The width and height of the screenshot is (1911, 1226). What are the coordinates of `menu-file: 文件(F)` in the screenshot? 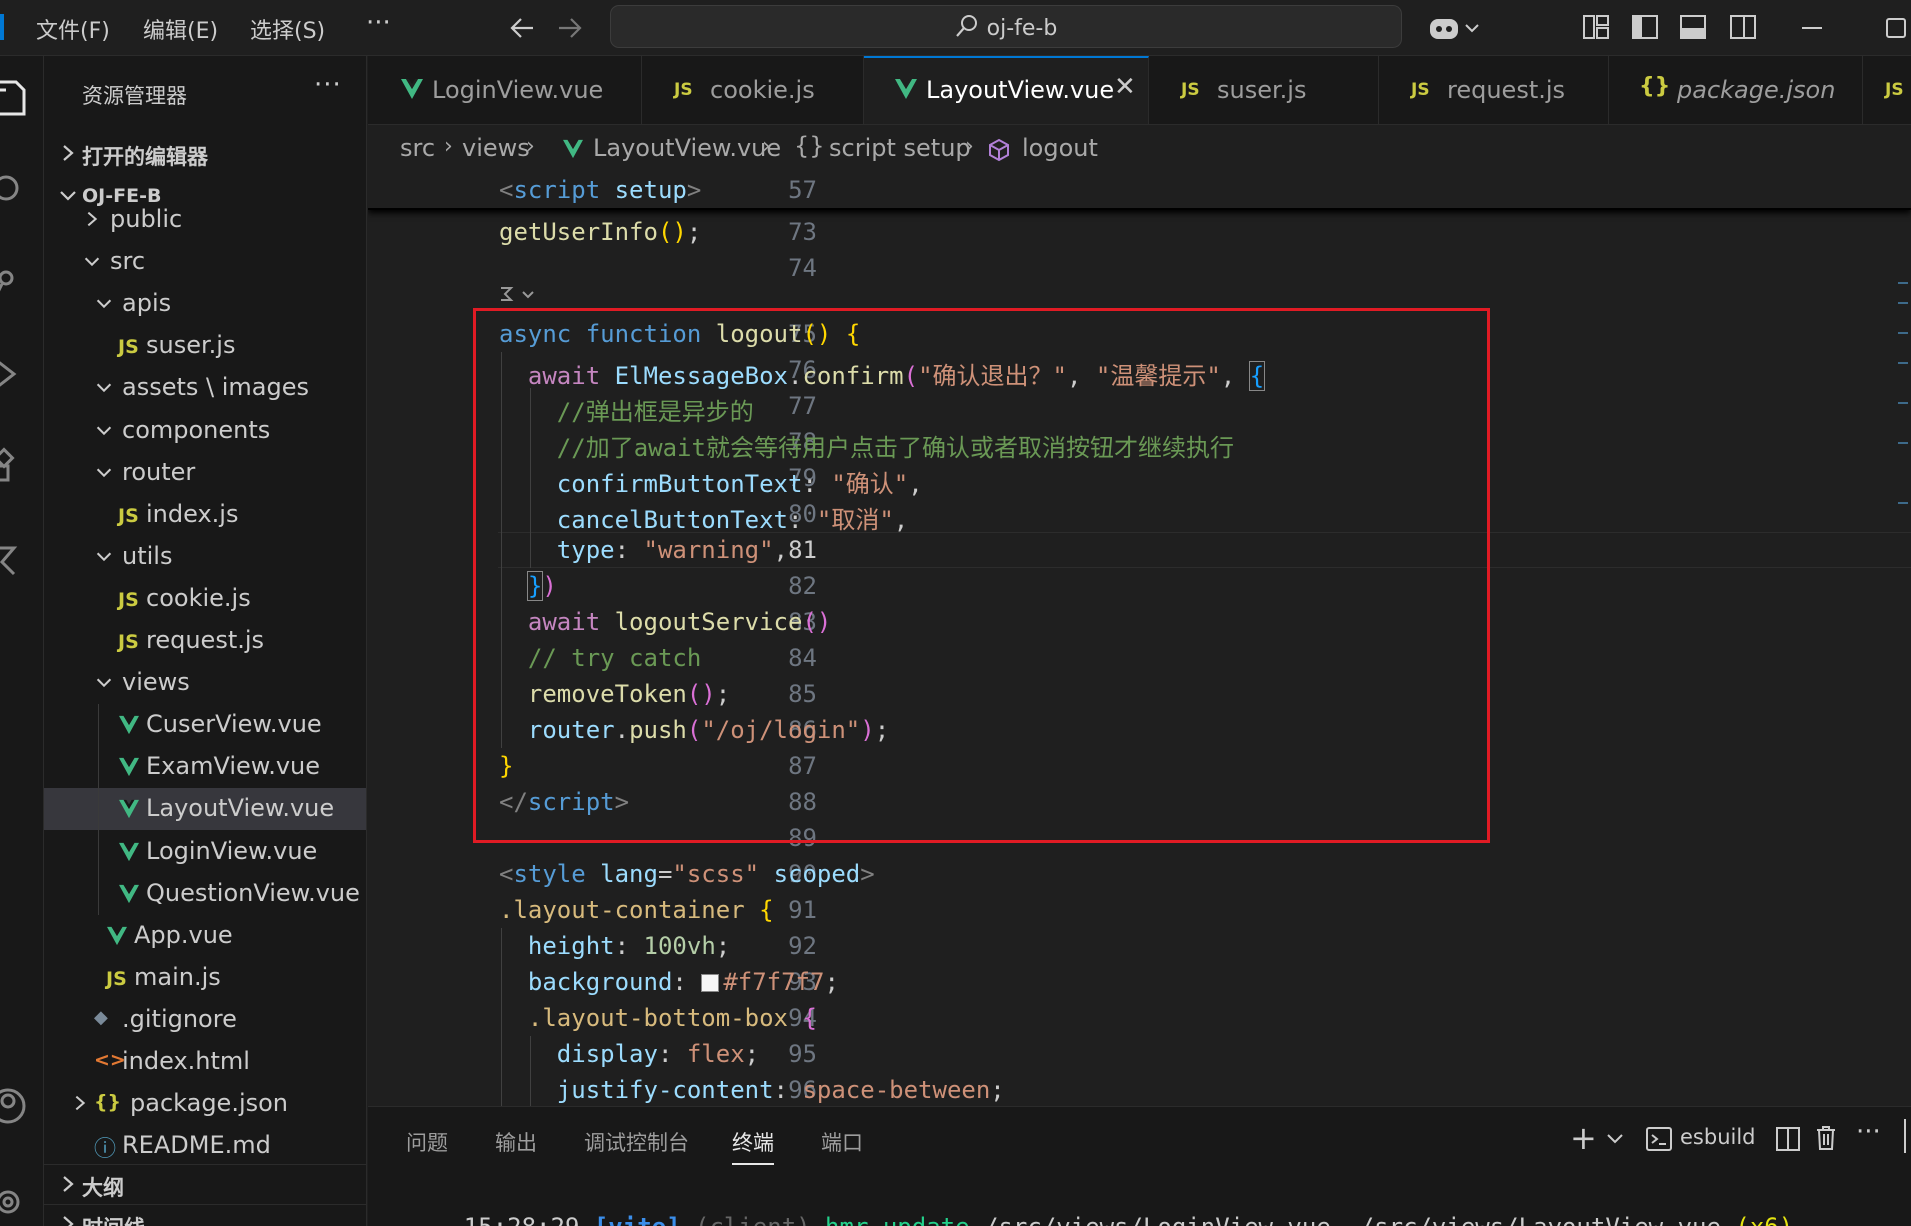 It's located at (73, 29).